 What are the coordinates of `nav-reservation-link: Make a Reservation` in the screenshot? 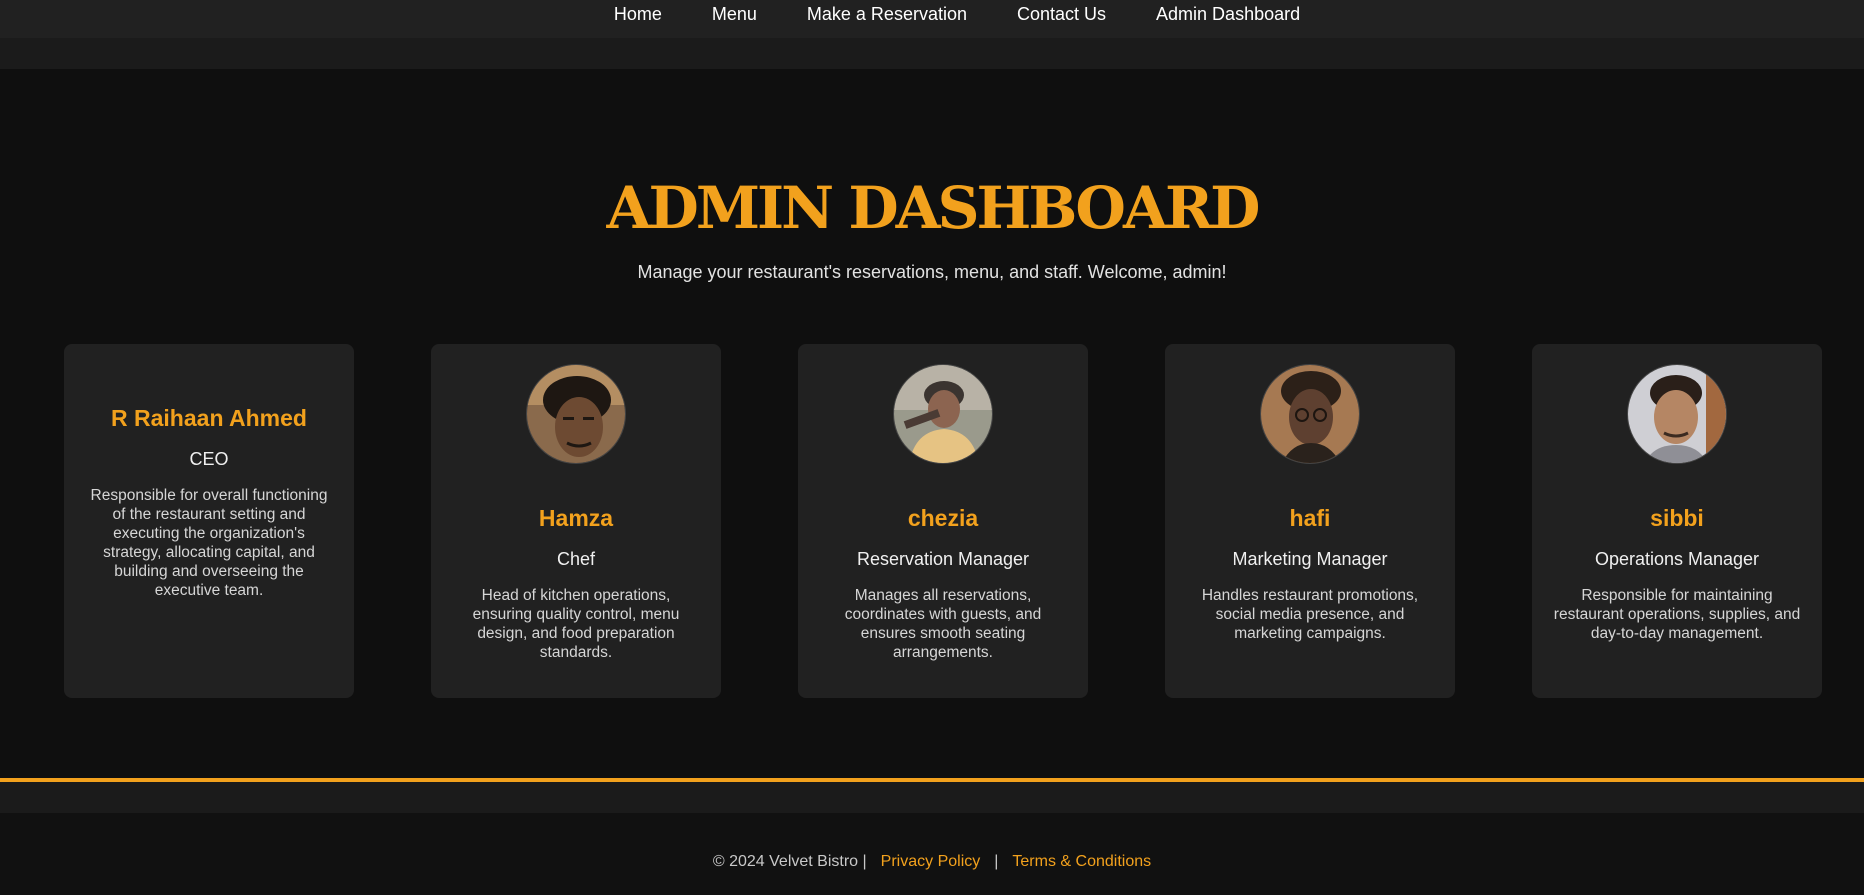 It's located at (887, 14).